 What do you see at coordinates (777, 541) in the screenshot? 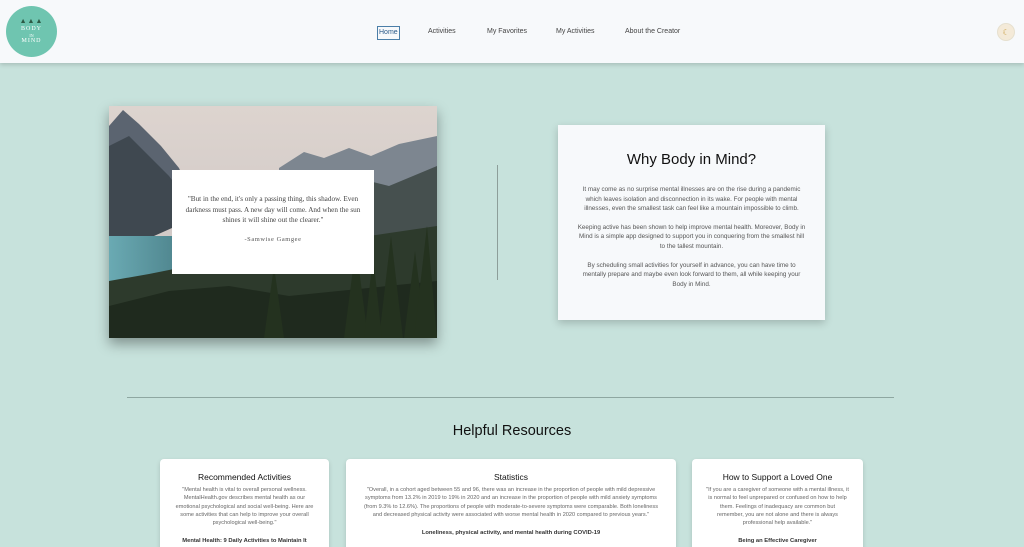
I see `card-link: Being an Effective Caregiver` at bounding box center [777, 541].